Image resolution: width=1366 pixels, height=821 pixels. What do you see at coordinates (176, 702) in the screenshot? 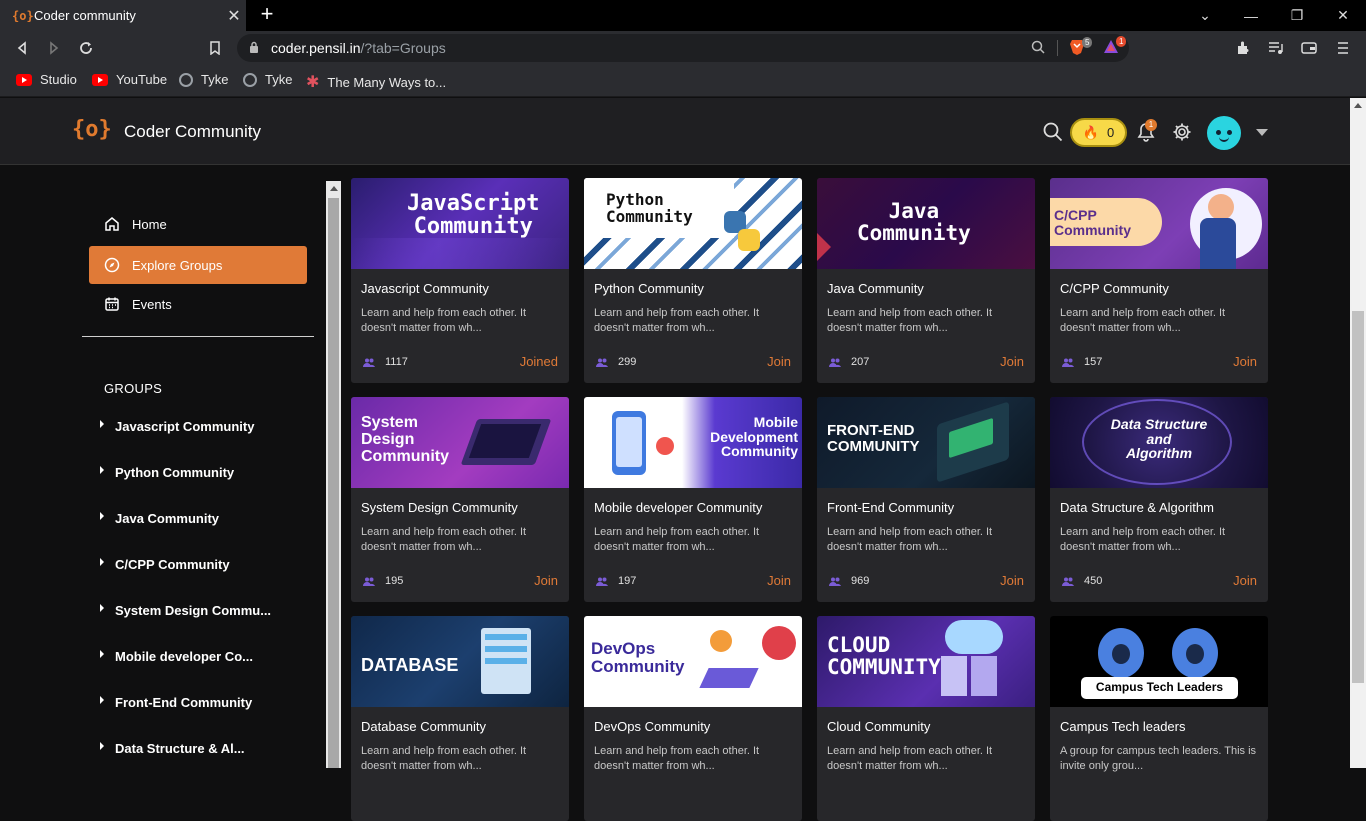
I see `sidebar-group-link: Front-End Community` at bounding box center [176, 702].